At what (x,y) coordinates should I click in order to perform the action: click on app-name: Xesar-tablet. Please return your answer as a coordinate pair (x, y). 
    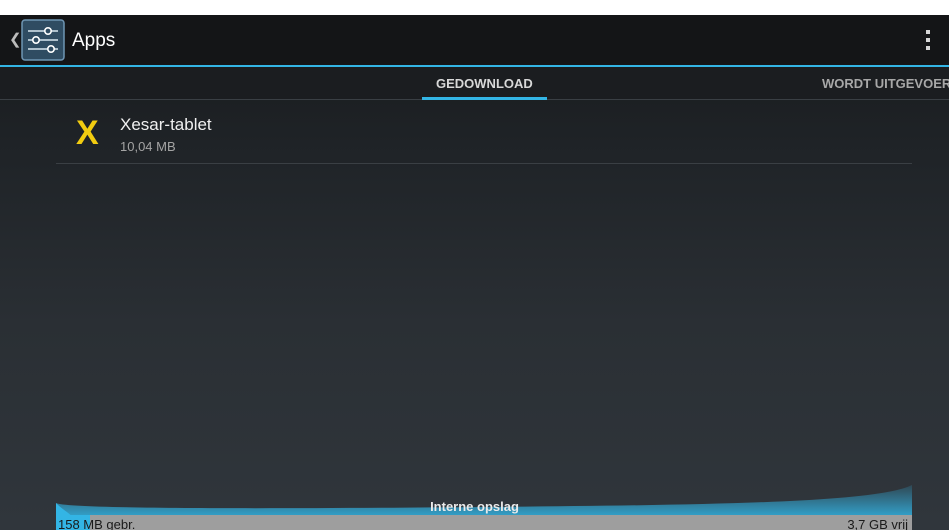
    Looking at the image, I should click on (166, 124).